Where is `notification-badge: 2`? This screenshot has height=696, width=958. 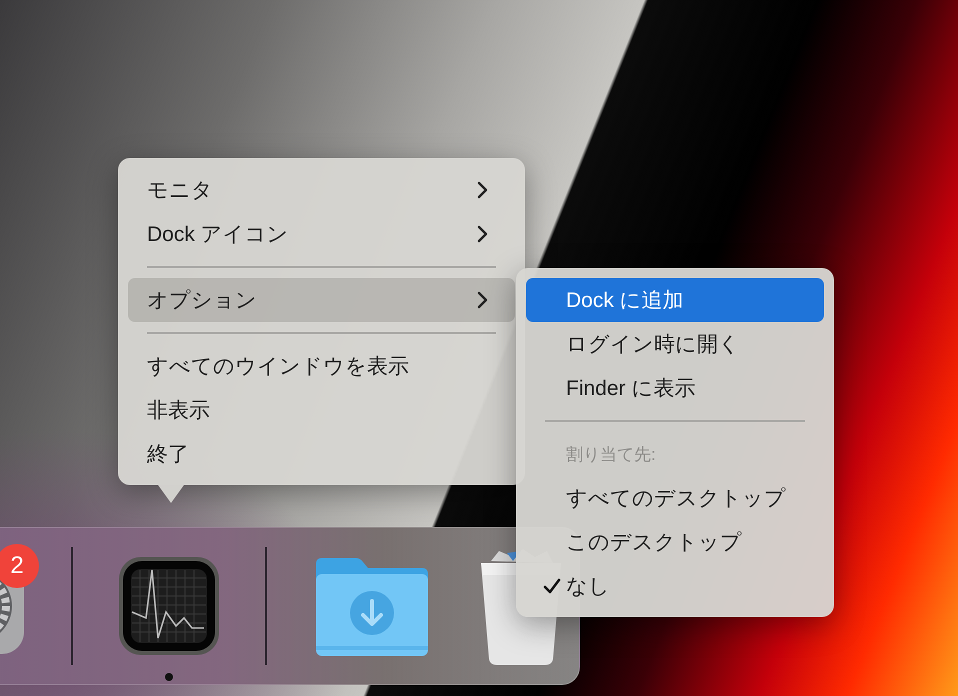
notification-badge: 2 is located at coordinates (19, 566).